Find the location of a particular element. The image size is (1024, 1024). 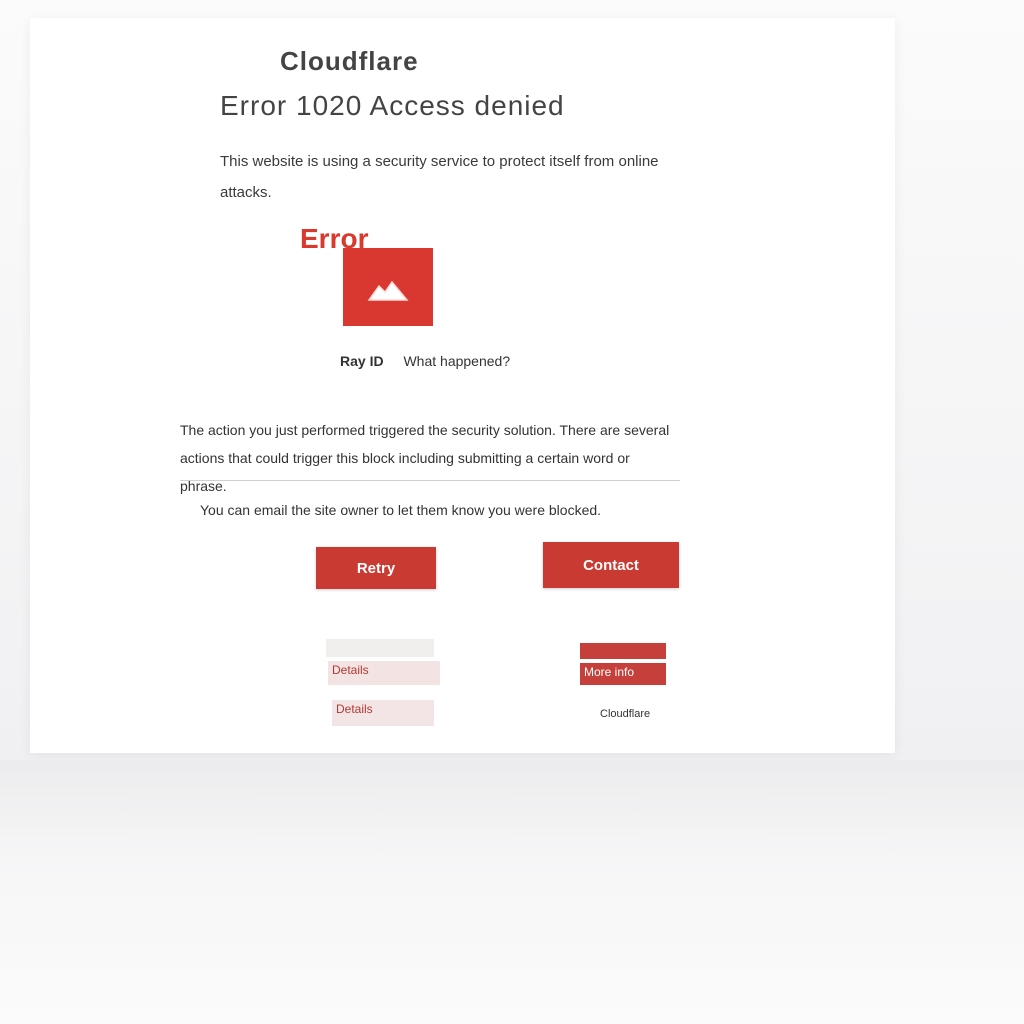

more-info-link: More info is located at coordinates (623, 674).